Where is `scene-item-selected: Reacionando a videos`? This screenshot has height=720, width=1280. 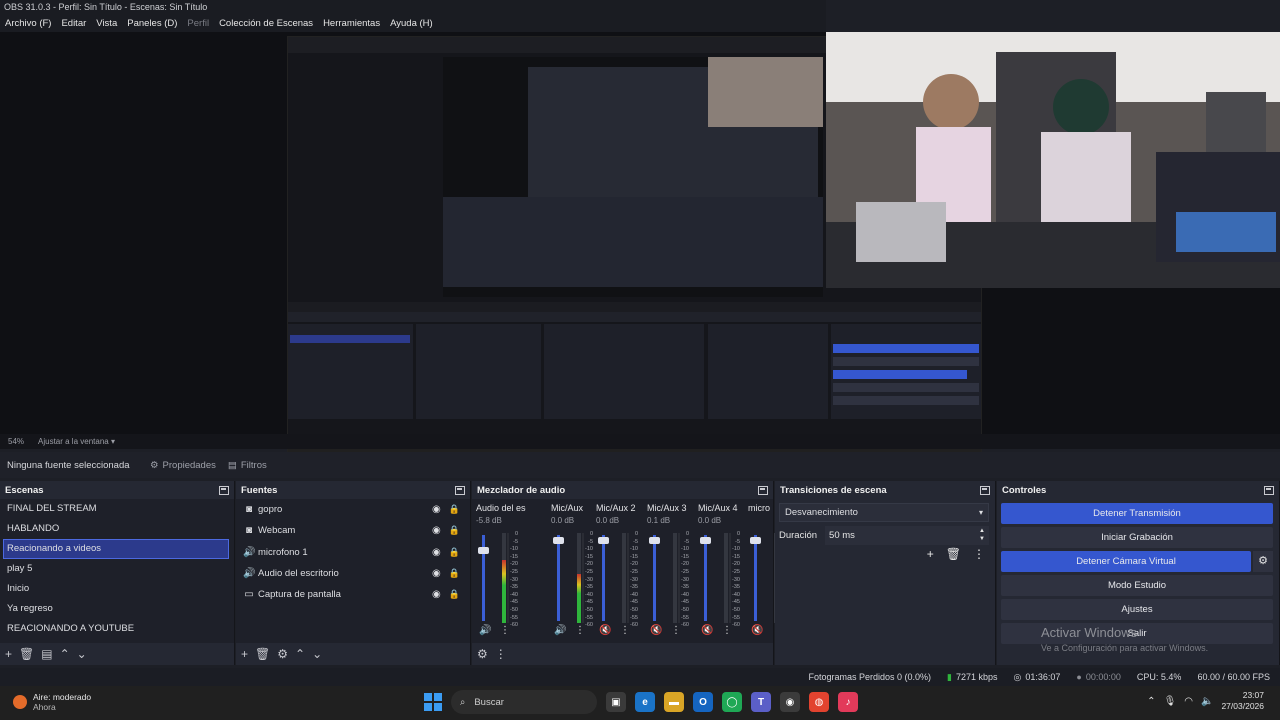
scene-item-selected: Reacionando a videos is located at coordinates (116, 549).